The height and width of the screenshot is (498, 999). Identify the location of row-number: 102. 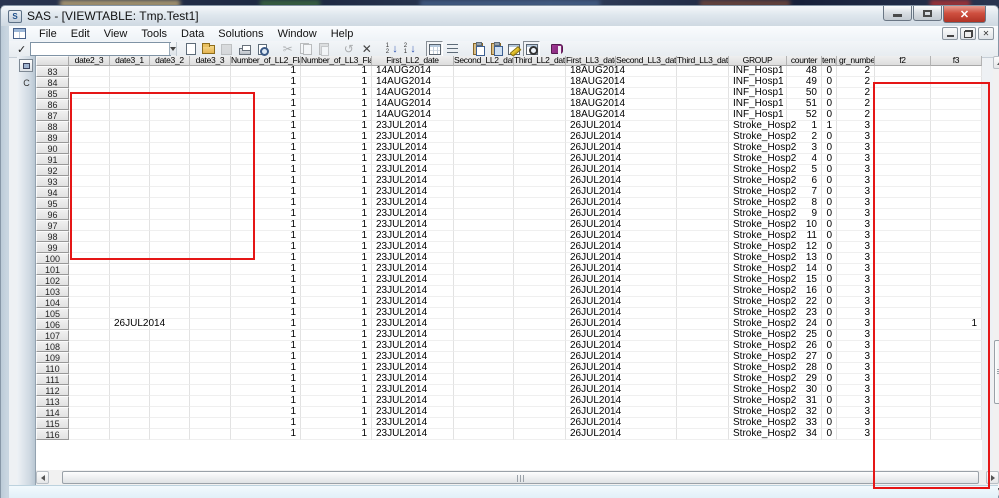
(52, 280).